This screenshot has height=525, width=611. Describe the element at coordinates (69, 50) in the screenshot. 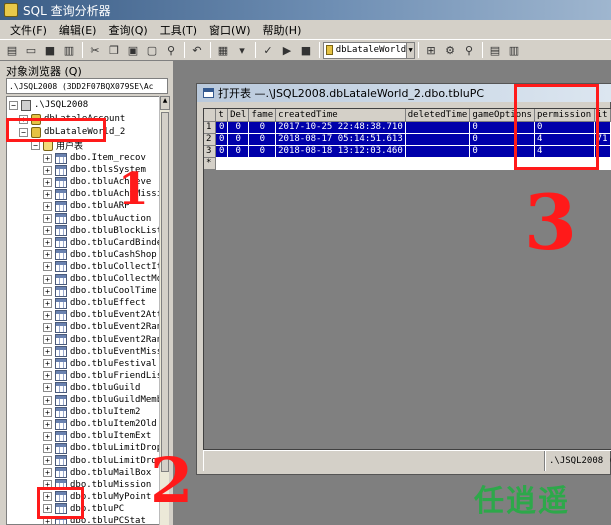

I see `print-icon: ▥` at that location.